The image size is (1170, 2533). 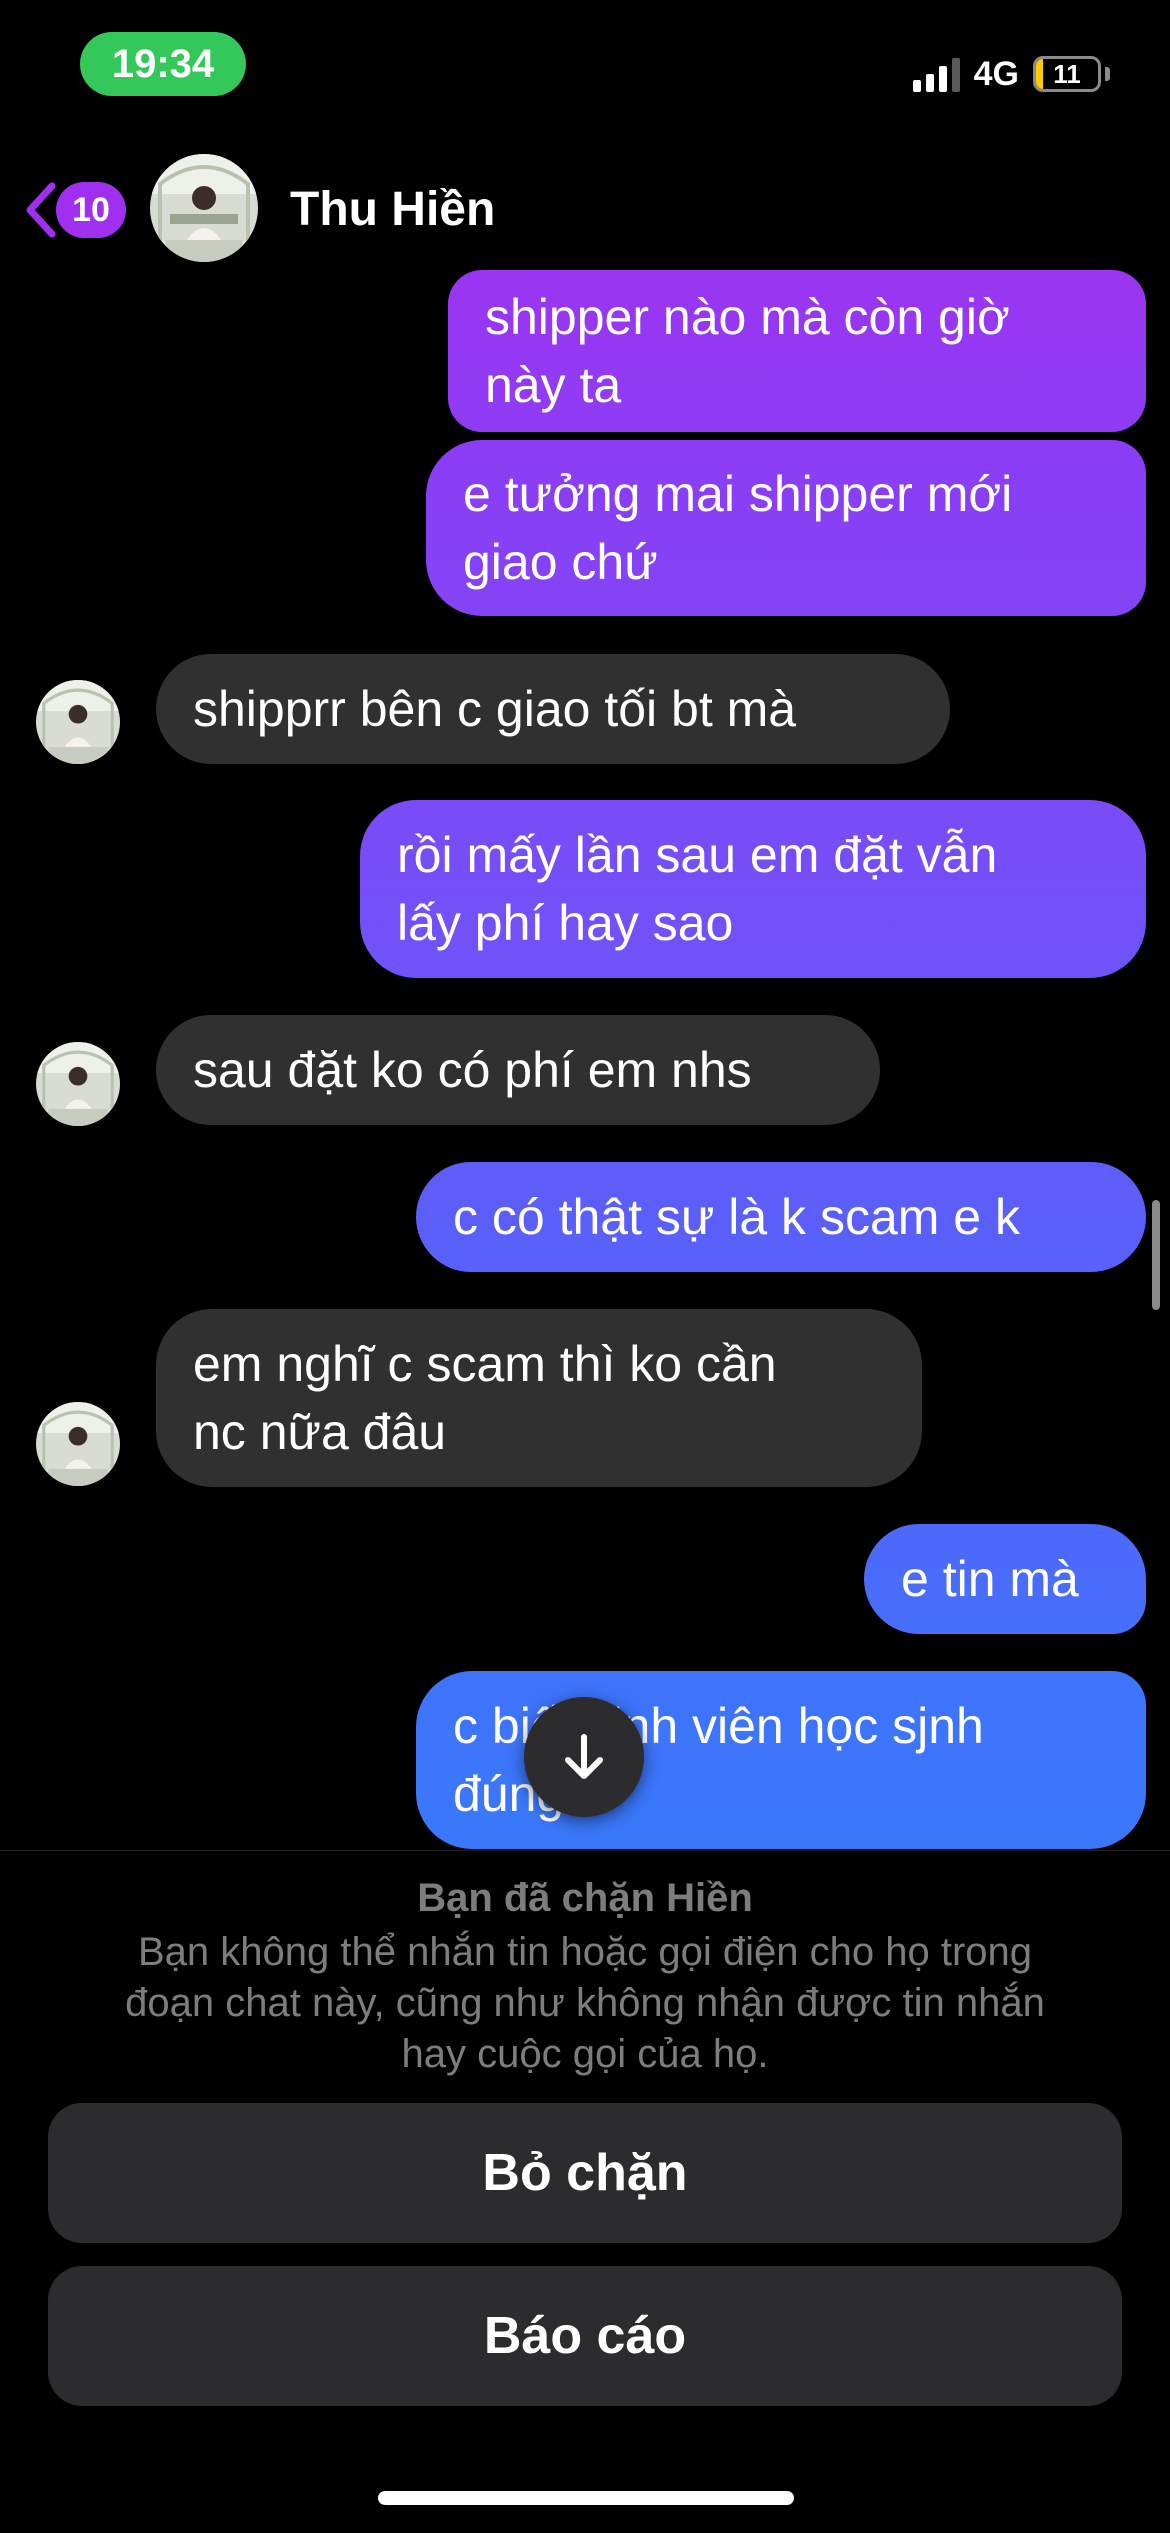 What do you see at coordinates (996, 73) in the screenshot?
I see `network-type: 4G` at bounding box center [996, 73].